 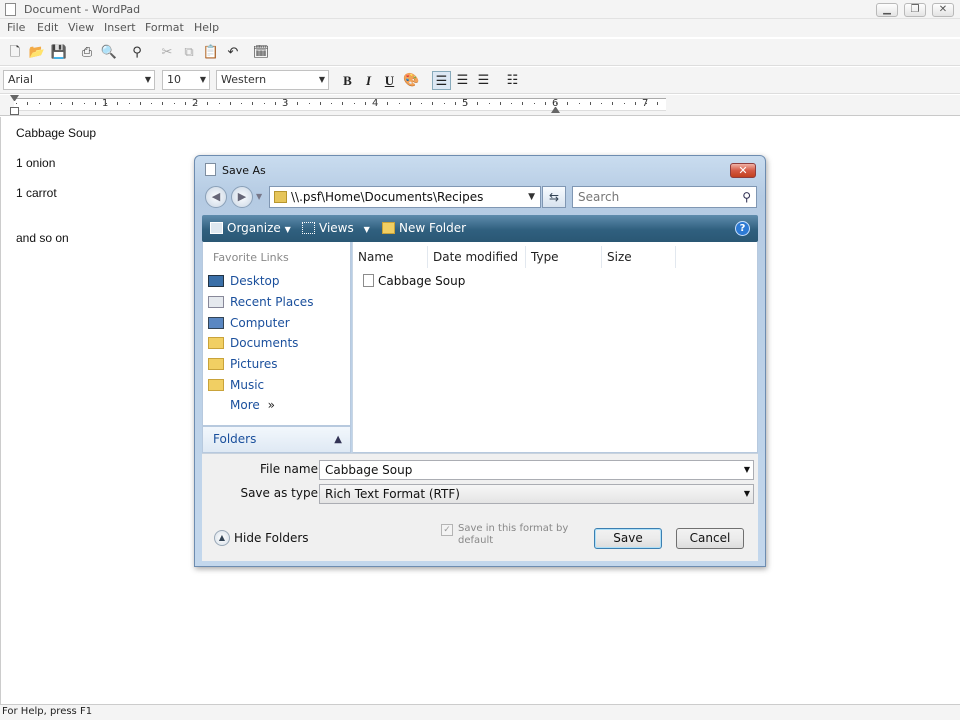 What do you see at coordinates (261, 52) in the screenshot?
I see `date-time-icon: 🗓` at bounding box center [261, 52].